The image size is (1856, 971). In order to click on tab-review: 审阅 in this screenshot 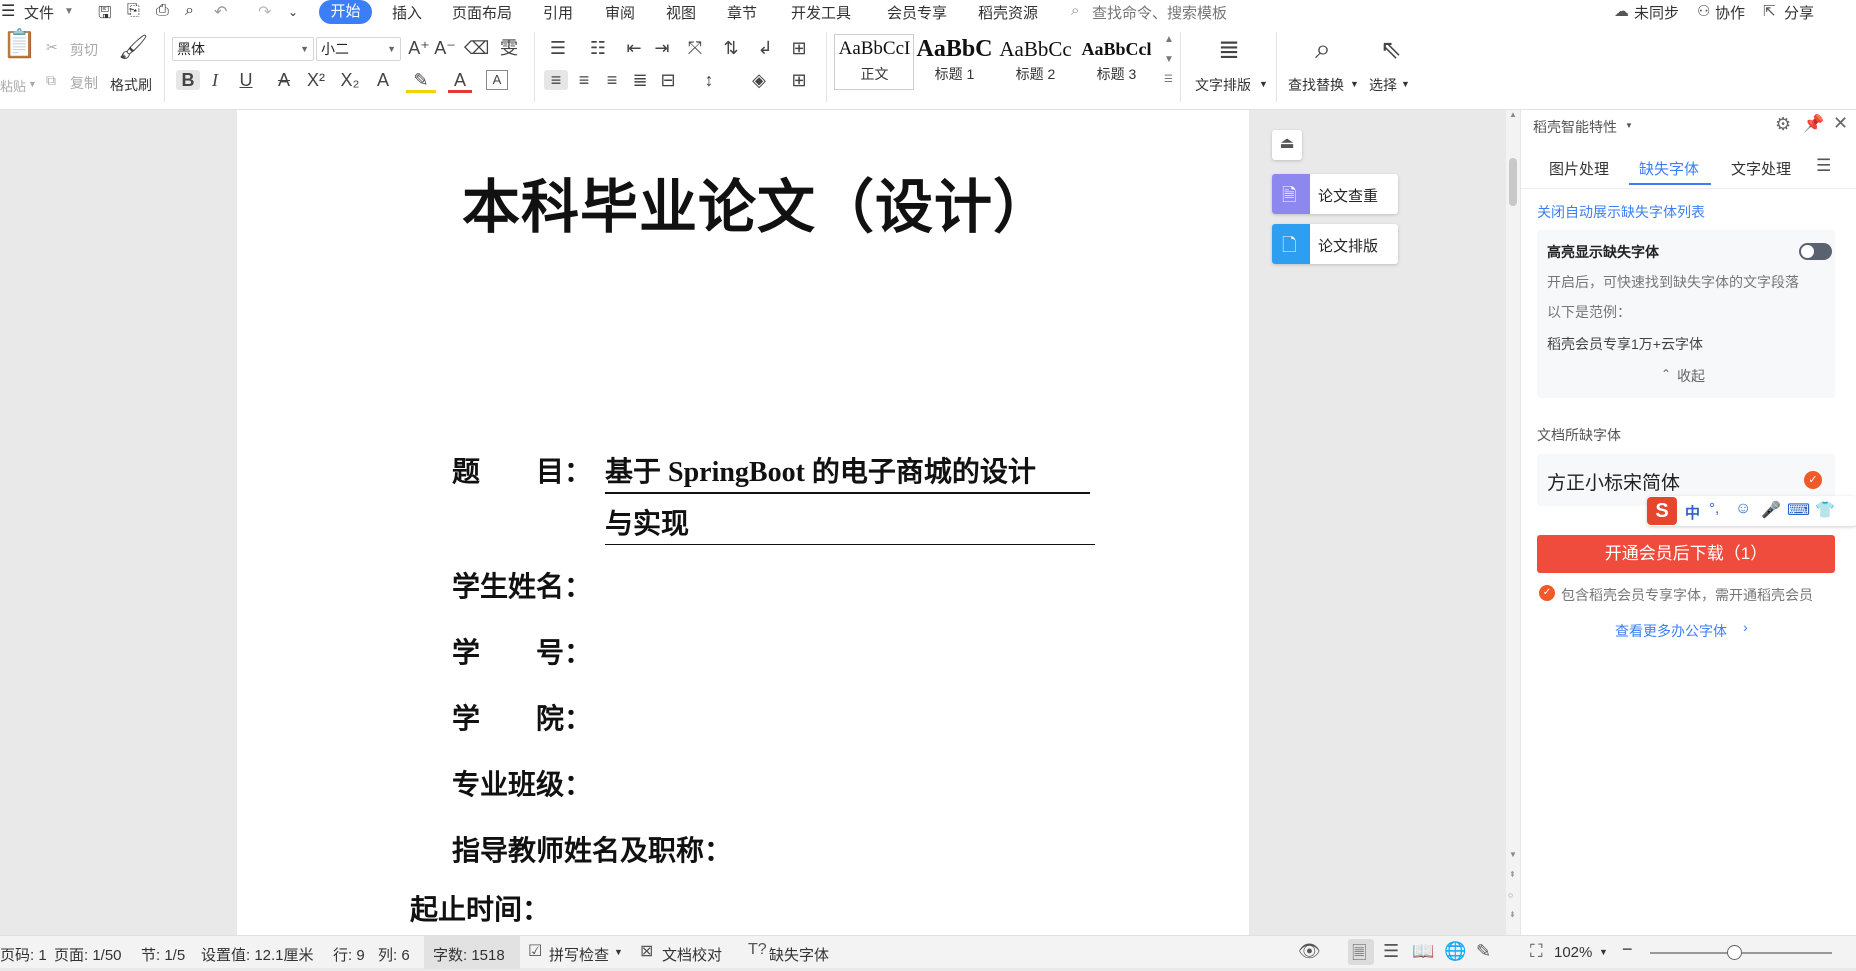, I will do `click(620, 12)`.